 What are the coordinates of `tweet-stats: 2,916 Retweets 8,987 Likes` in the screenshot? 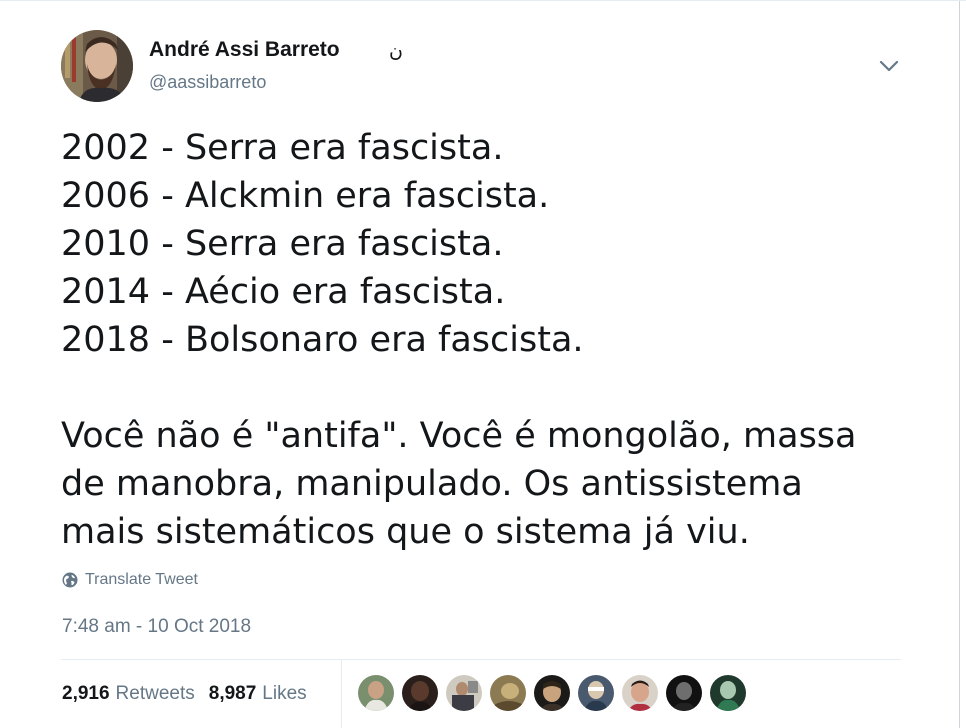 It's located at (184, 694).